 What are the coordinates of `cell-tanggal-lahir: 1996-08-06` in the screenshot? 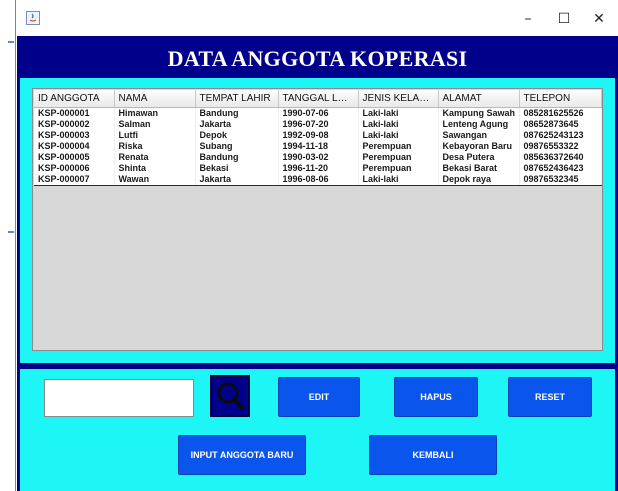 It's located at (318, 180).